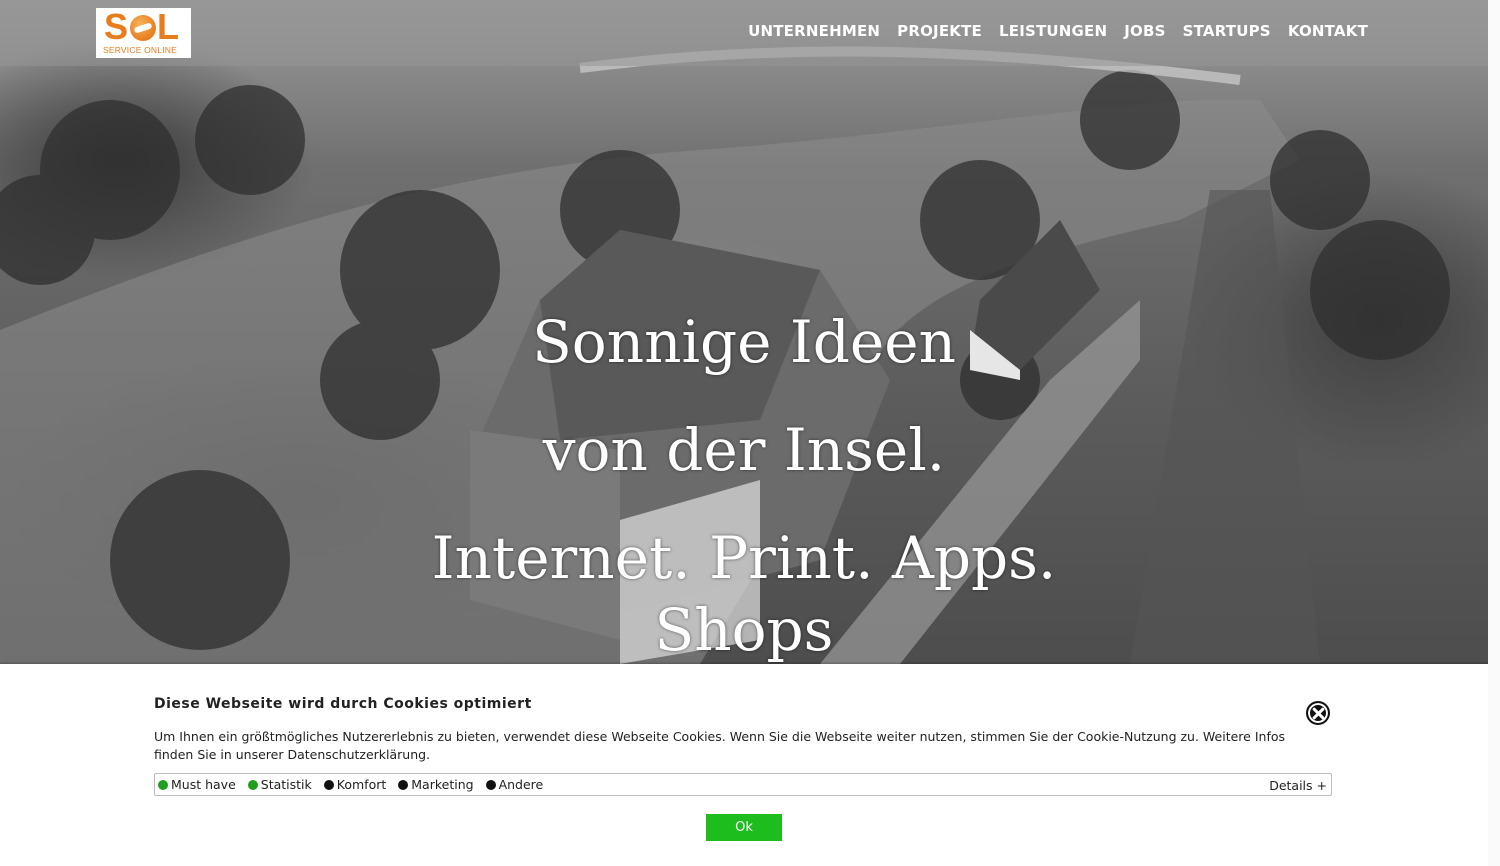 The width and height of the screenshot is (1500, 866). What do you see at coordinates (1227, 31) in the screenshot?
I see `nav-startups: STARTUPS` at bounding box center [1227, 31].